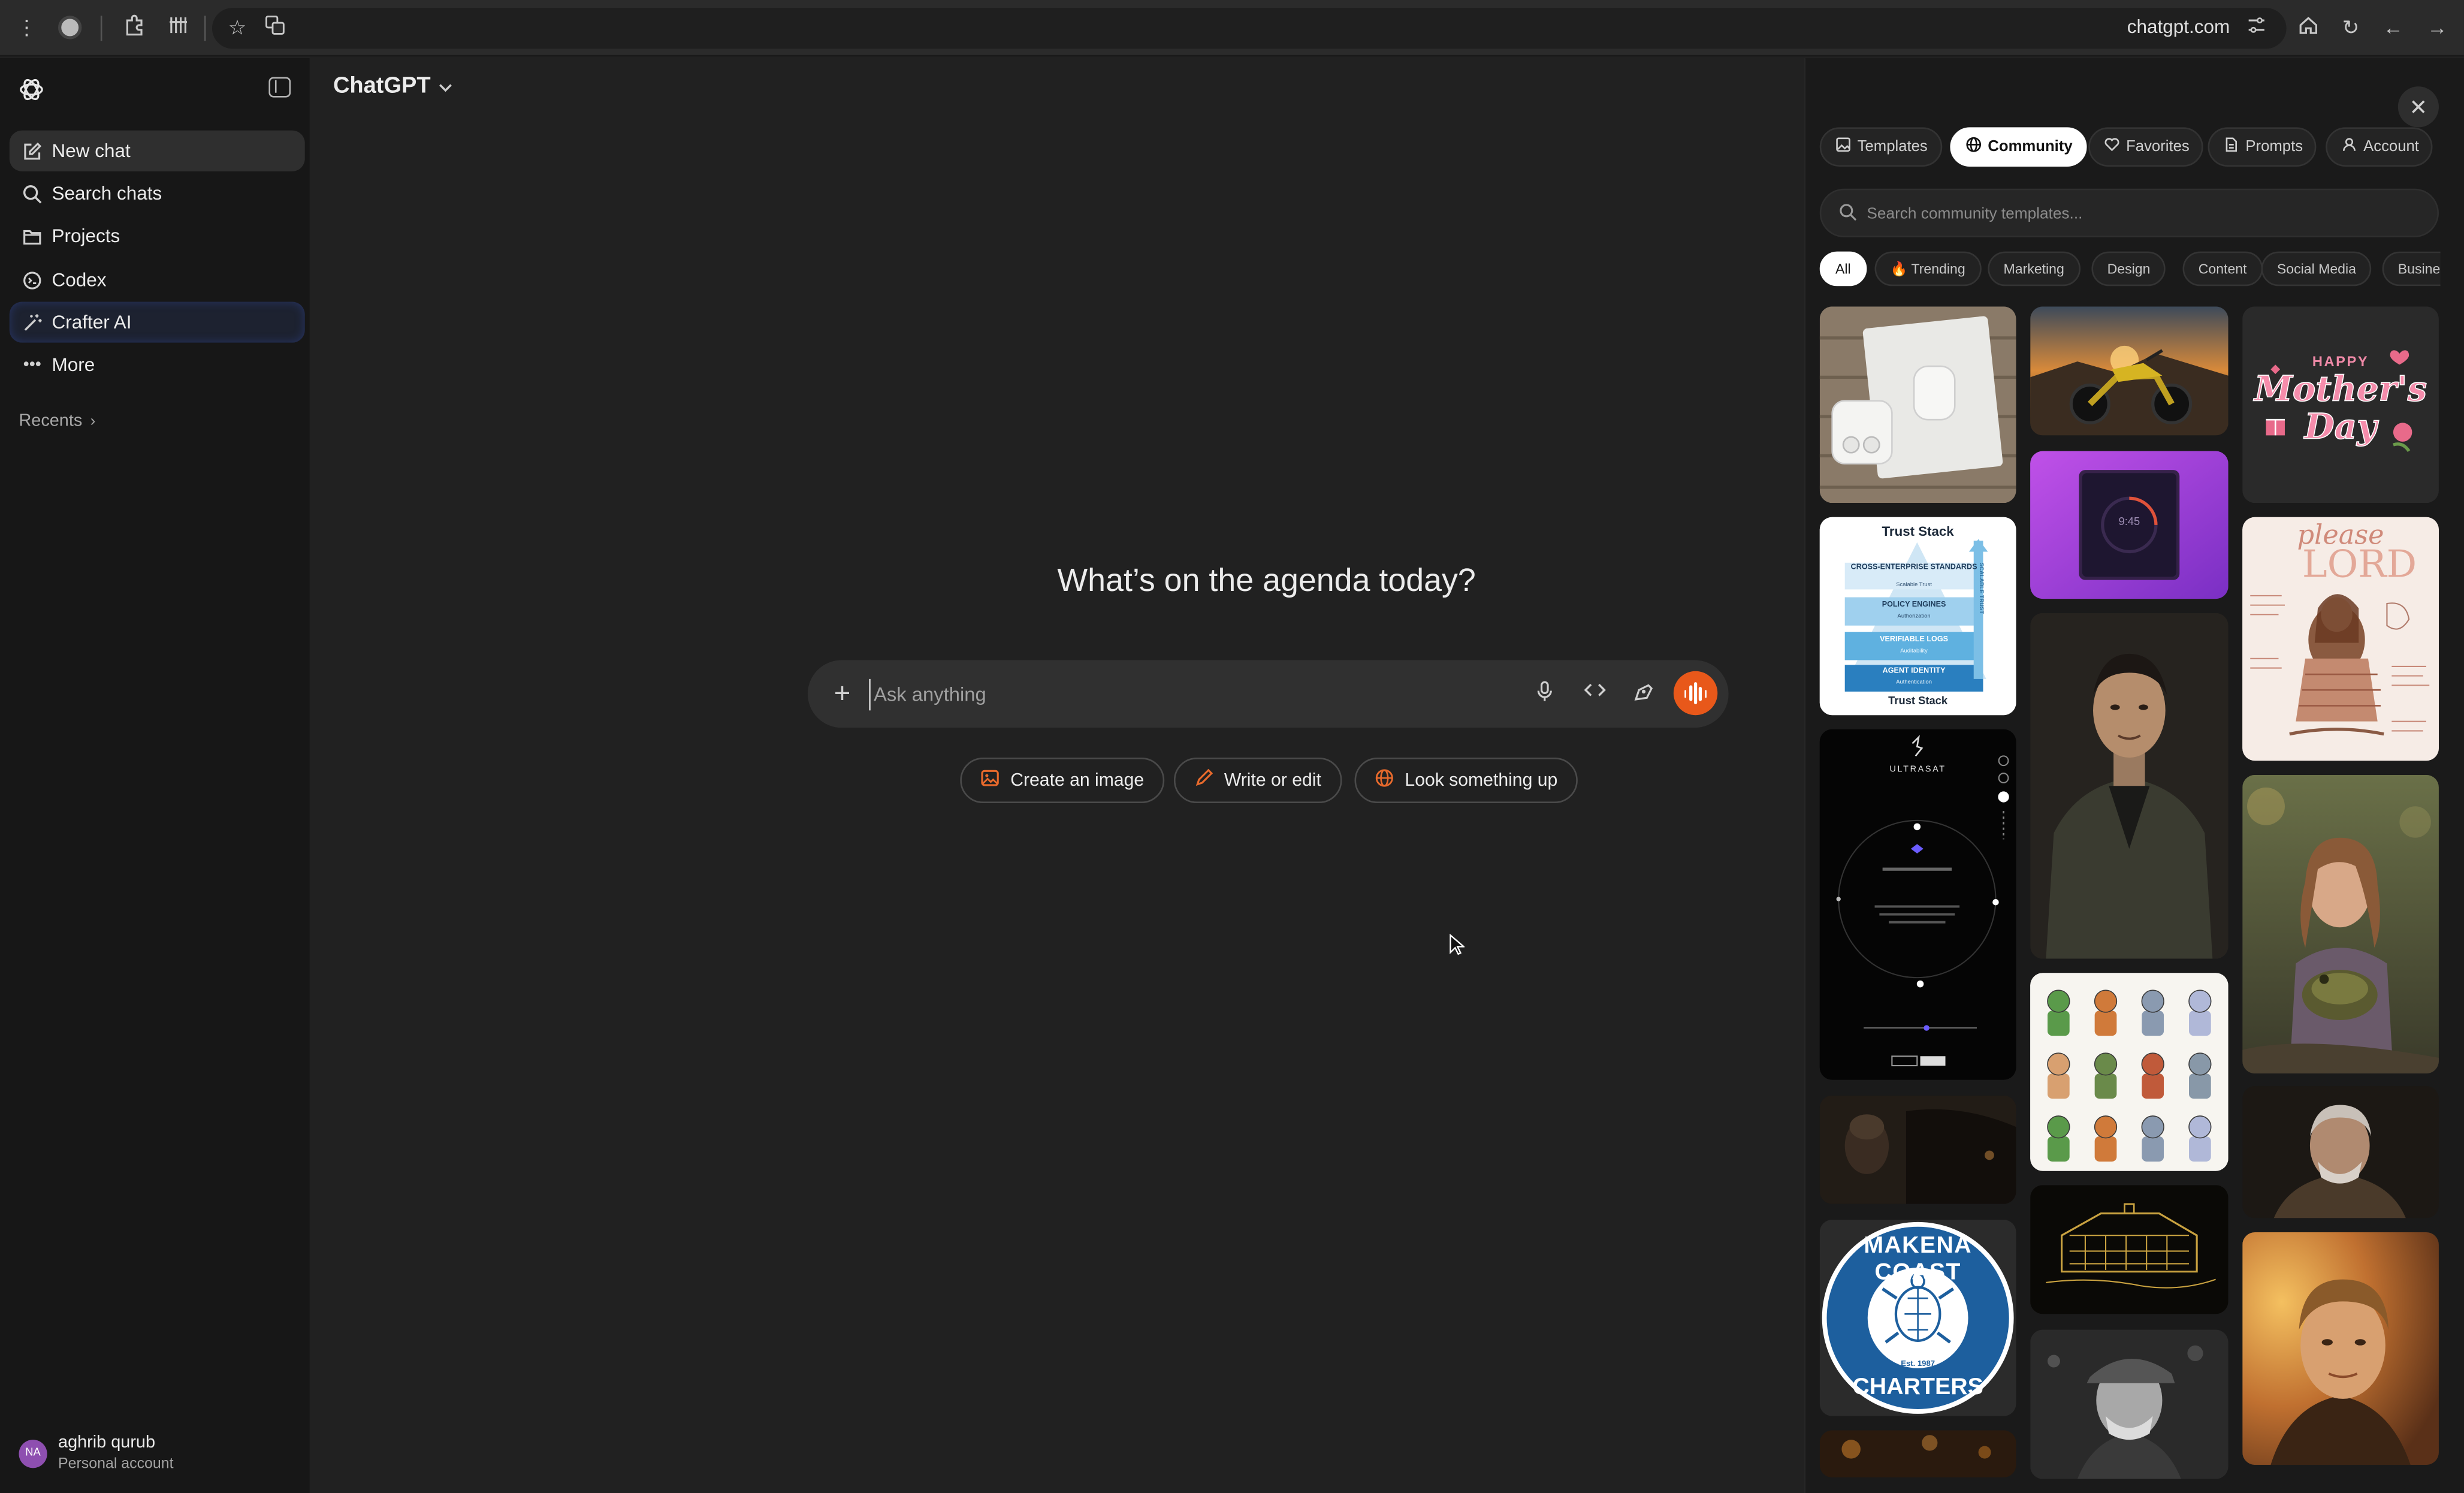 The image size is (2464, 1493). I want to click on recents-toggle: Recents ›, so click(57, 421).